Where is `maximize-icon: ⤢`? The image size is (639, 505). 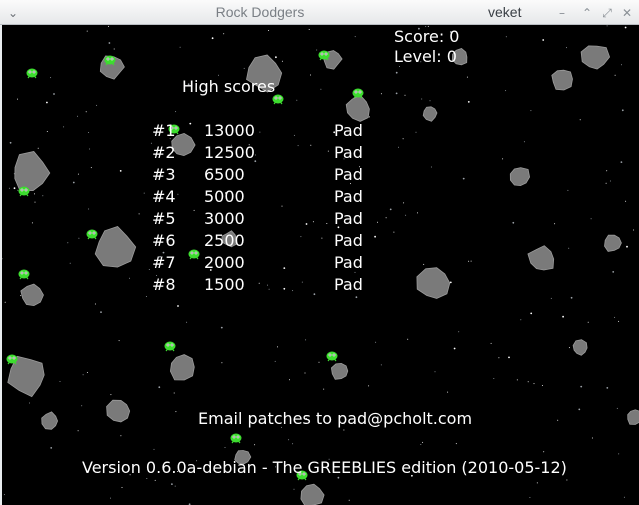 maximize-icon: ⤢ is located at coordinates (607, 13).